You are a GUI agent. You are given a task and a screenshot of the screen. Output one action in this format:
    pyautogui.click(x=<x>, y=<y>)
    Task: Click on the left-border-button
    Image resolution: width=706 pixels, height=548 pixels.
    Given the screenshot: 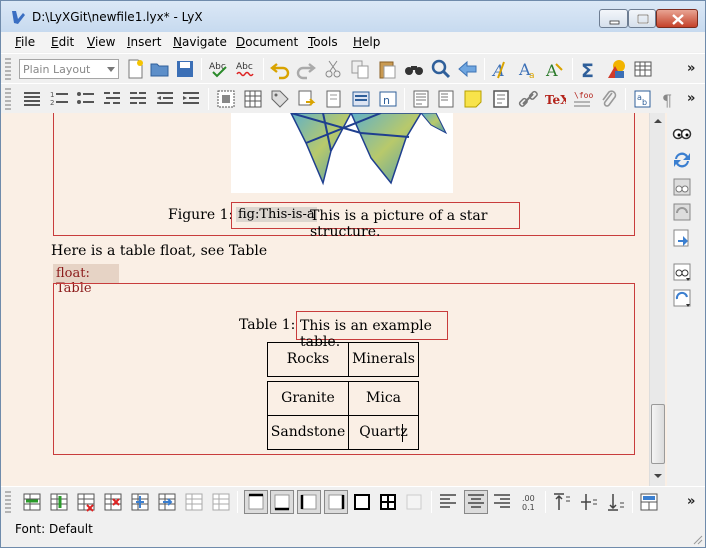 What is the action you would take?
    pyautogui.click(x=309, y=502)
    